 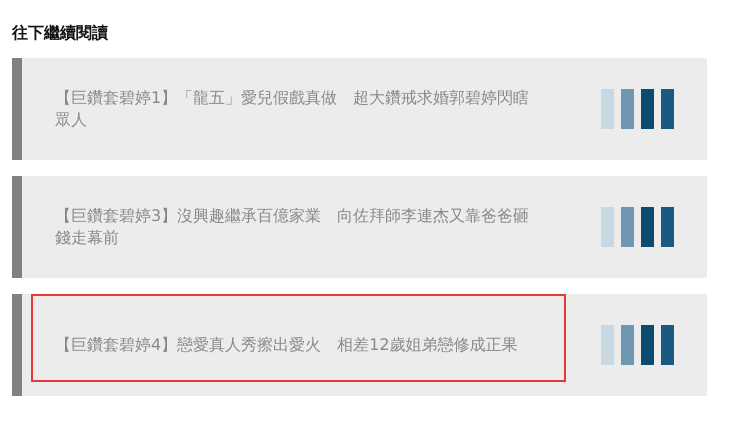 I want to click on article-title: 【巨鑽套碧婷4】戀愛真人秀擦出愛火 相差12歲姐弟戀修成正果, so click(x=287, y=345).